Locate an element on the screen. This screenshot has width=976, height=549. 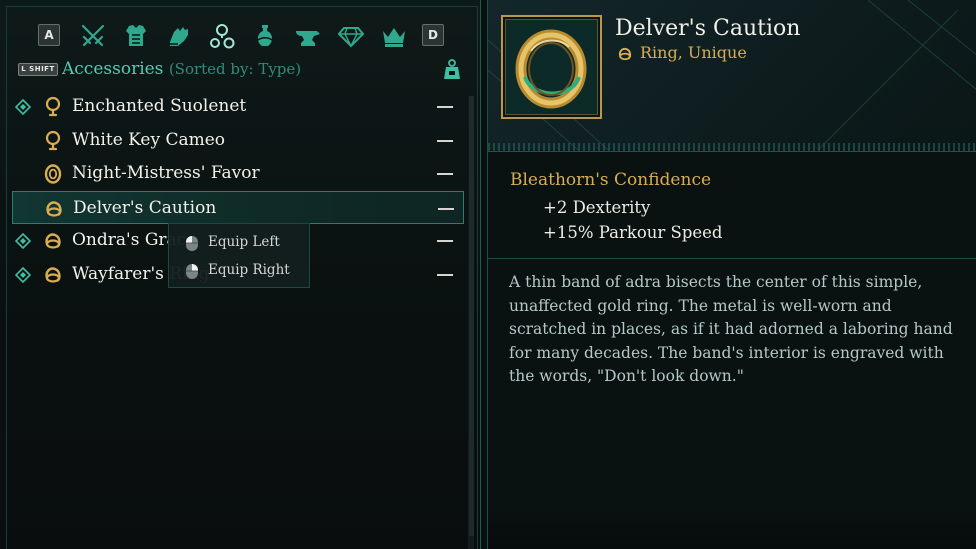
item-type: Ring, Unique is located at coordinates (693, 52).